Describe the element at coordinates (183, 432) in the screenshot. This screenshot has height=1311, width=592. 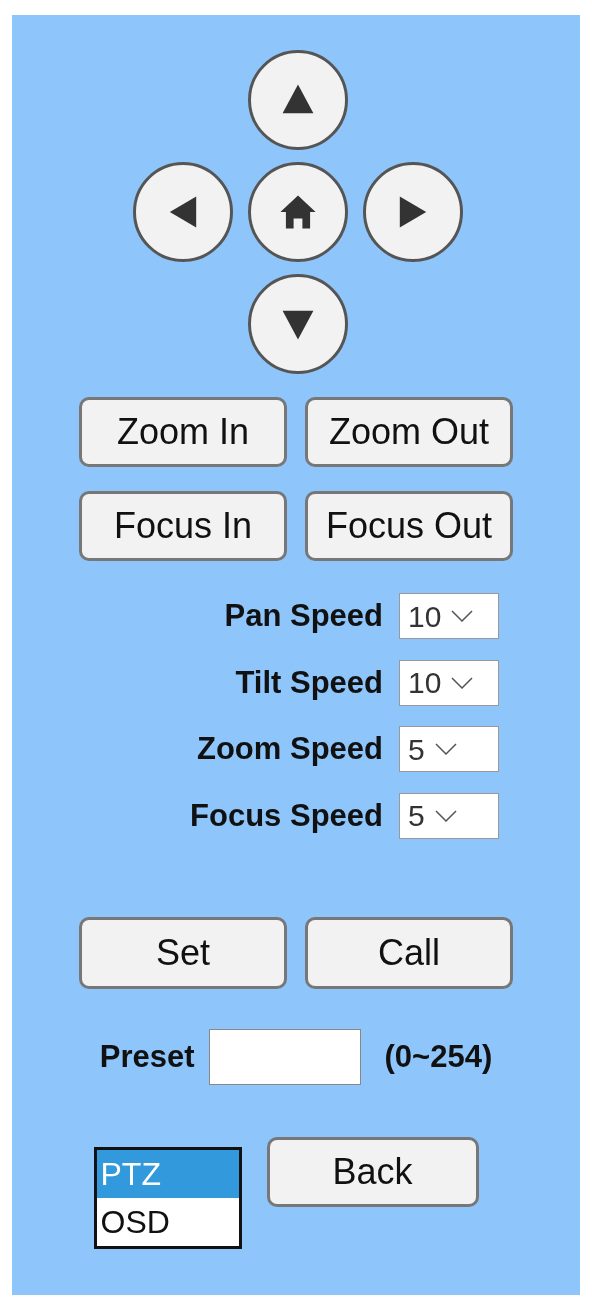
I see `lens-button: Zoom In` at that location.